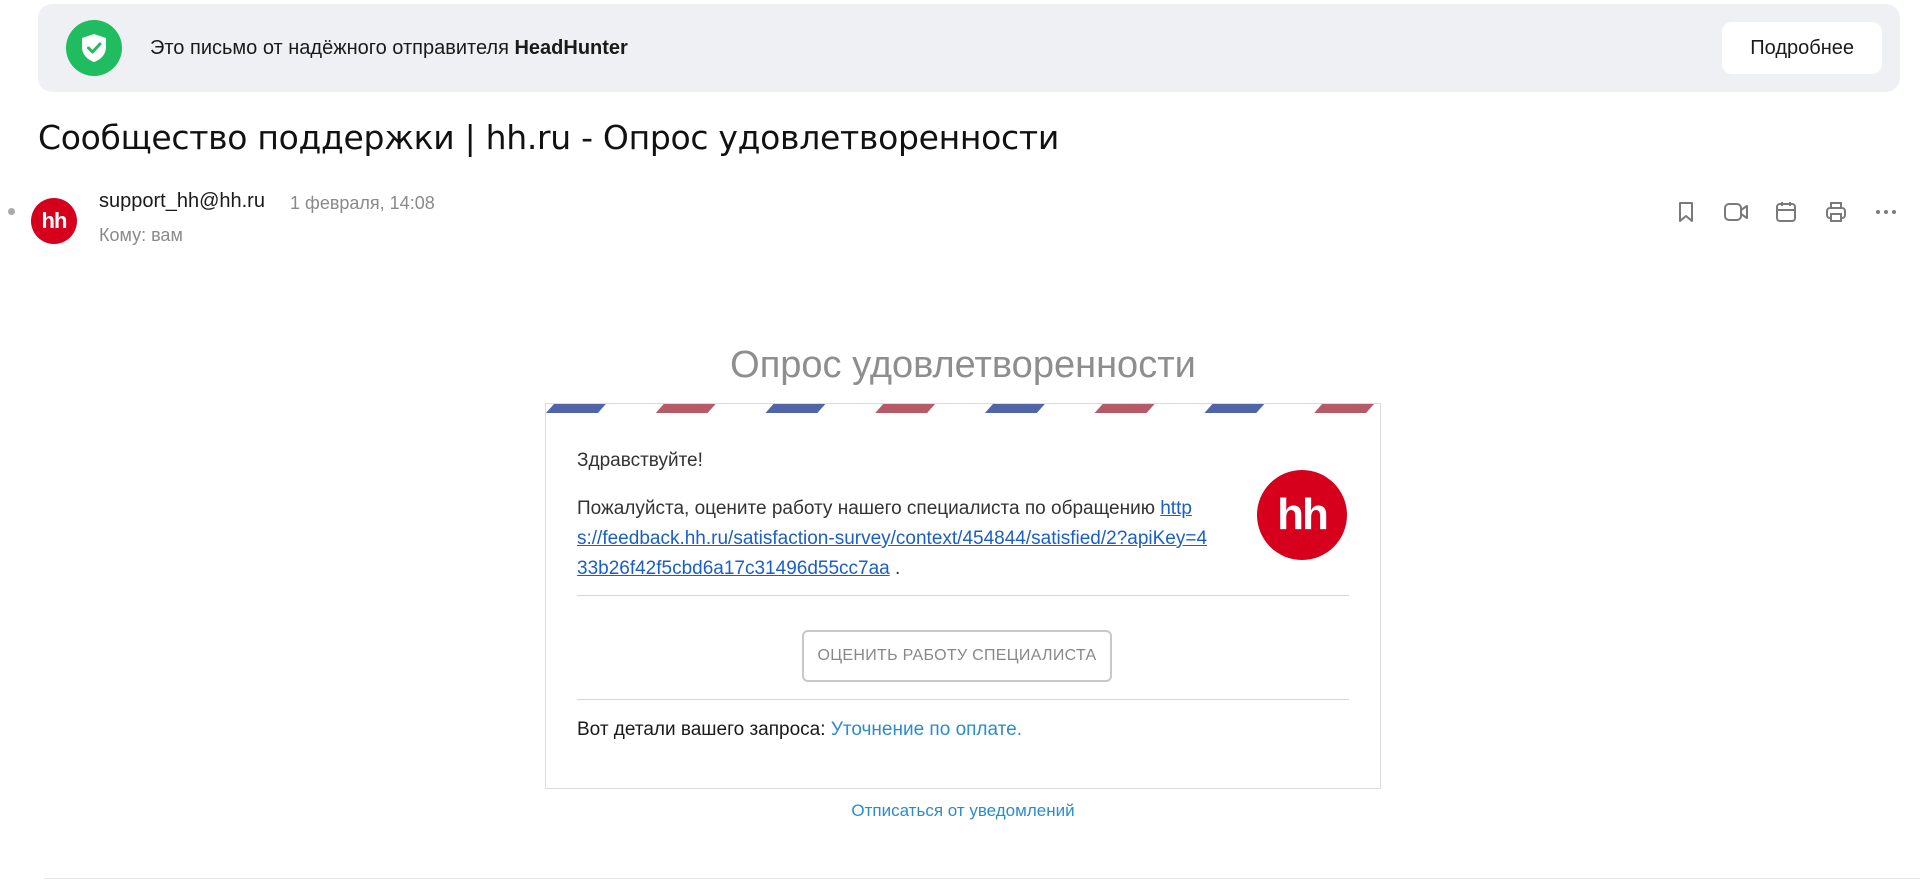 The image size is (1920, 881). Describe the element at coordinates (926, 729) in the screenshot. I see `request-details-link: Уточнение по оплате.` at that location.